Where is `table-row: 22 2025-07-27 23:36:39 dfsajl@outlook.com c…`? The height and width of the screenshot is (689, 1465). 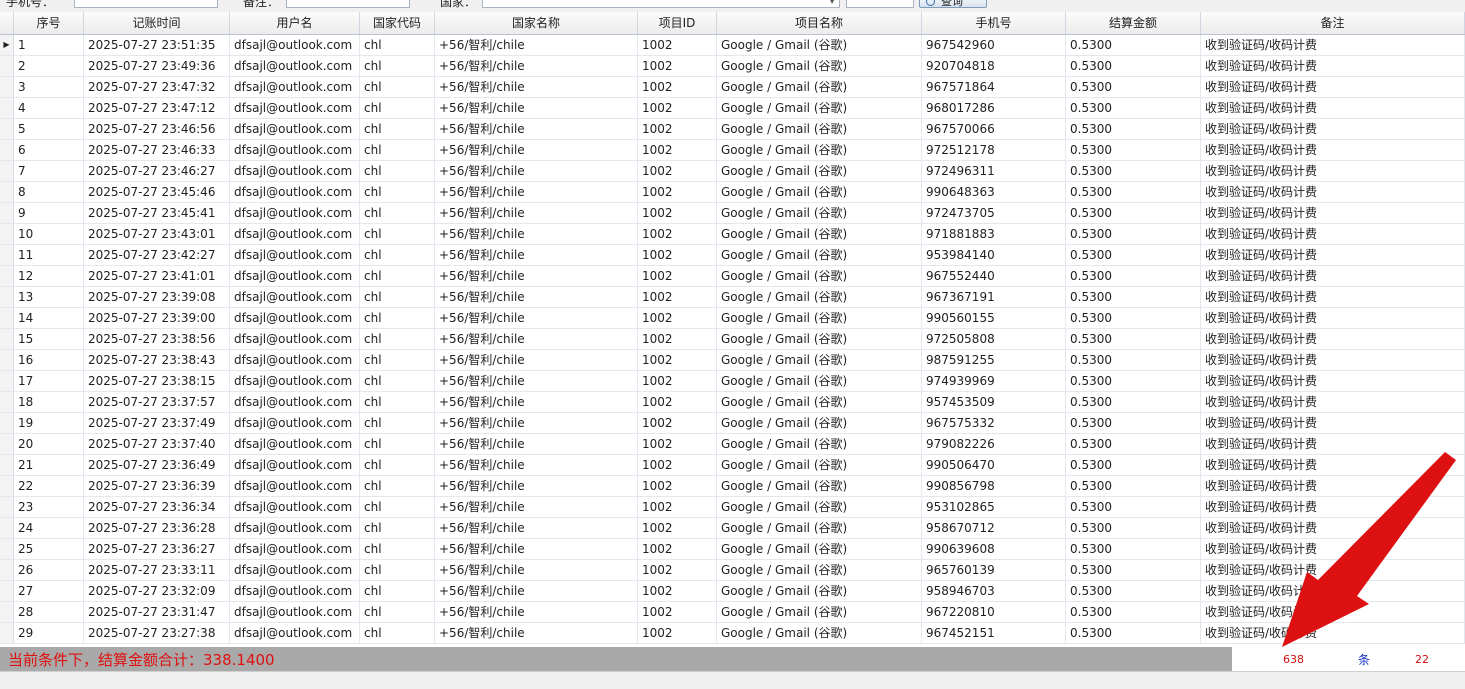 table-row: 22 2025-07-27 23:36:39 dfsajl@outlook.com c… is located at coordinates (732, 486).